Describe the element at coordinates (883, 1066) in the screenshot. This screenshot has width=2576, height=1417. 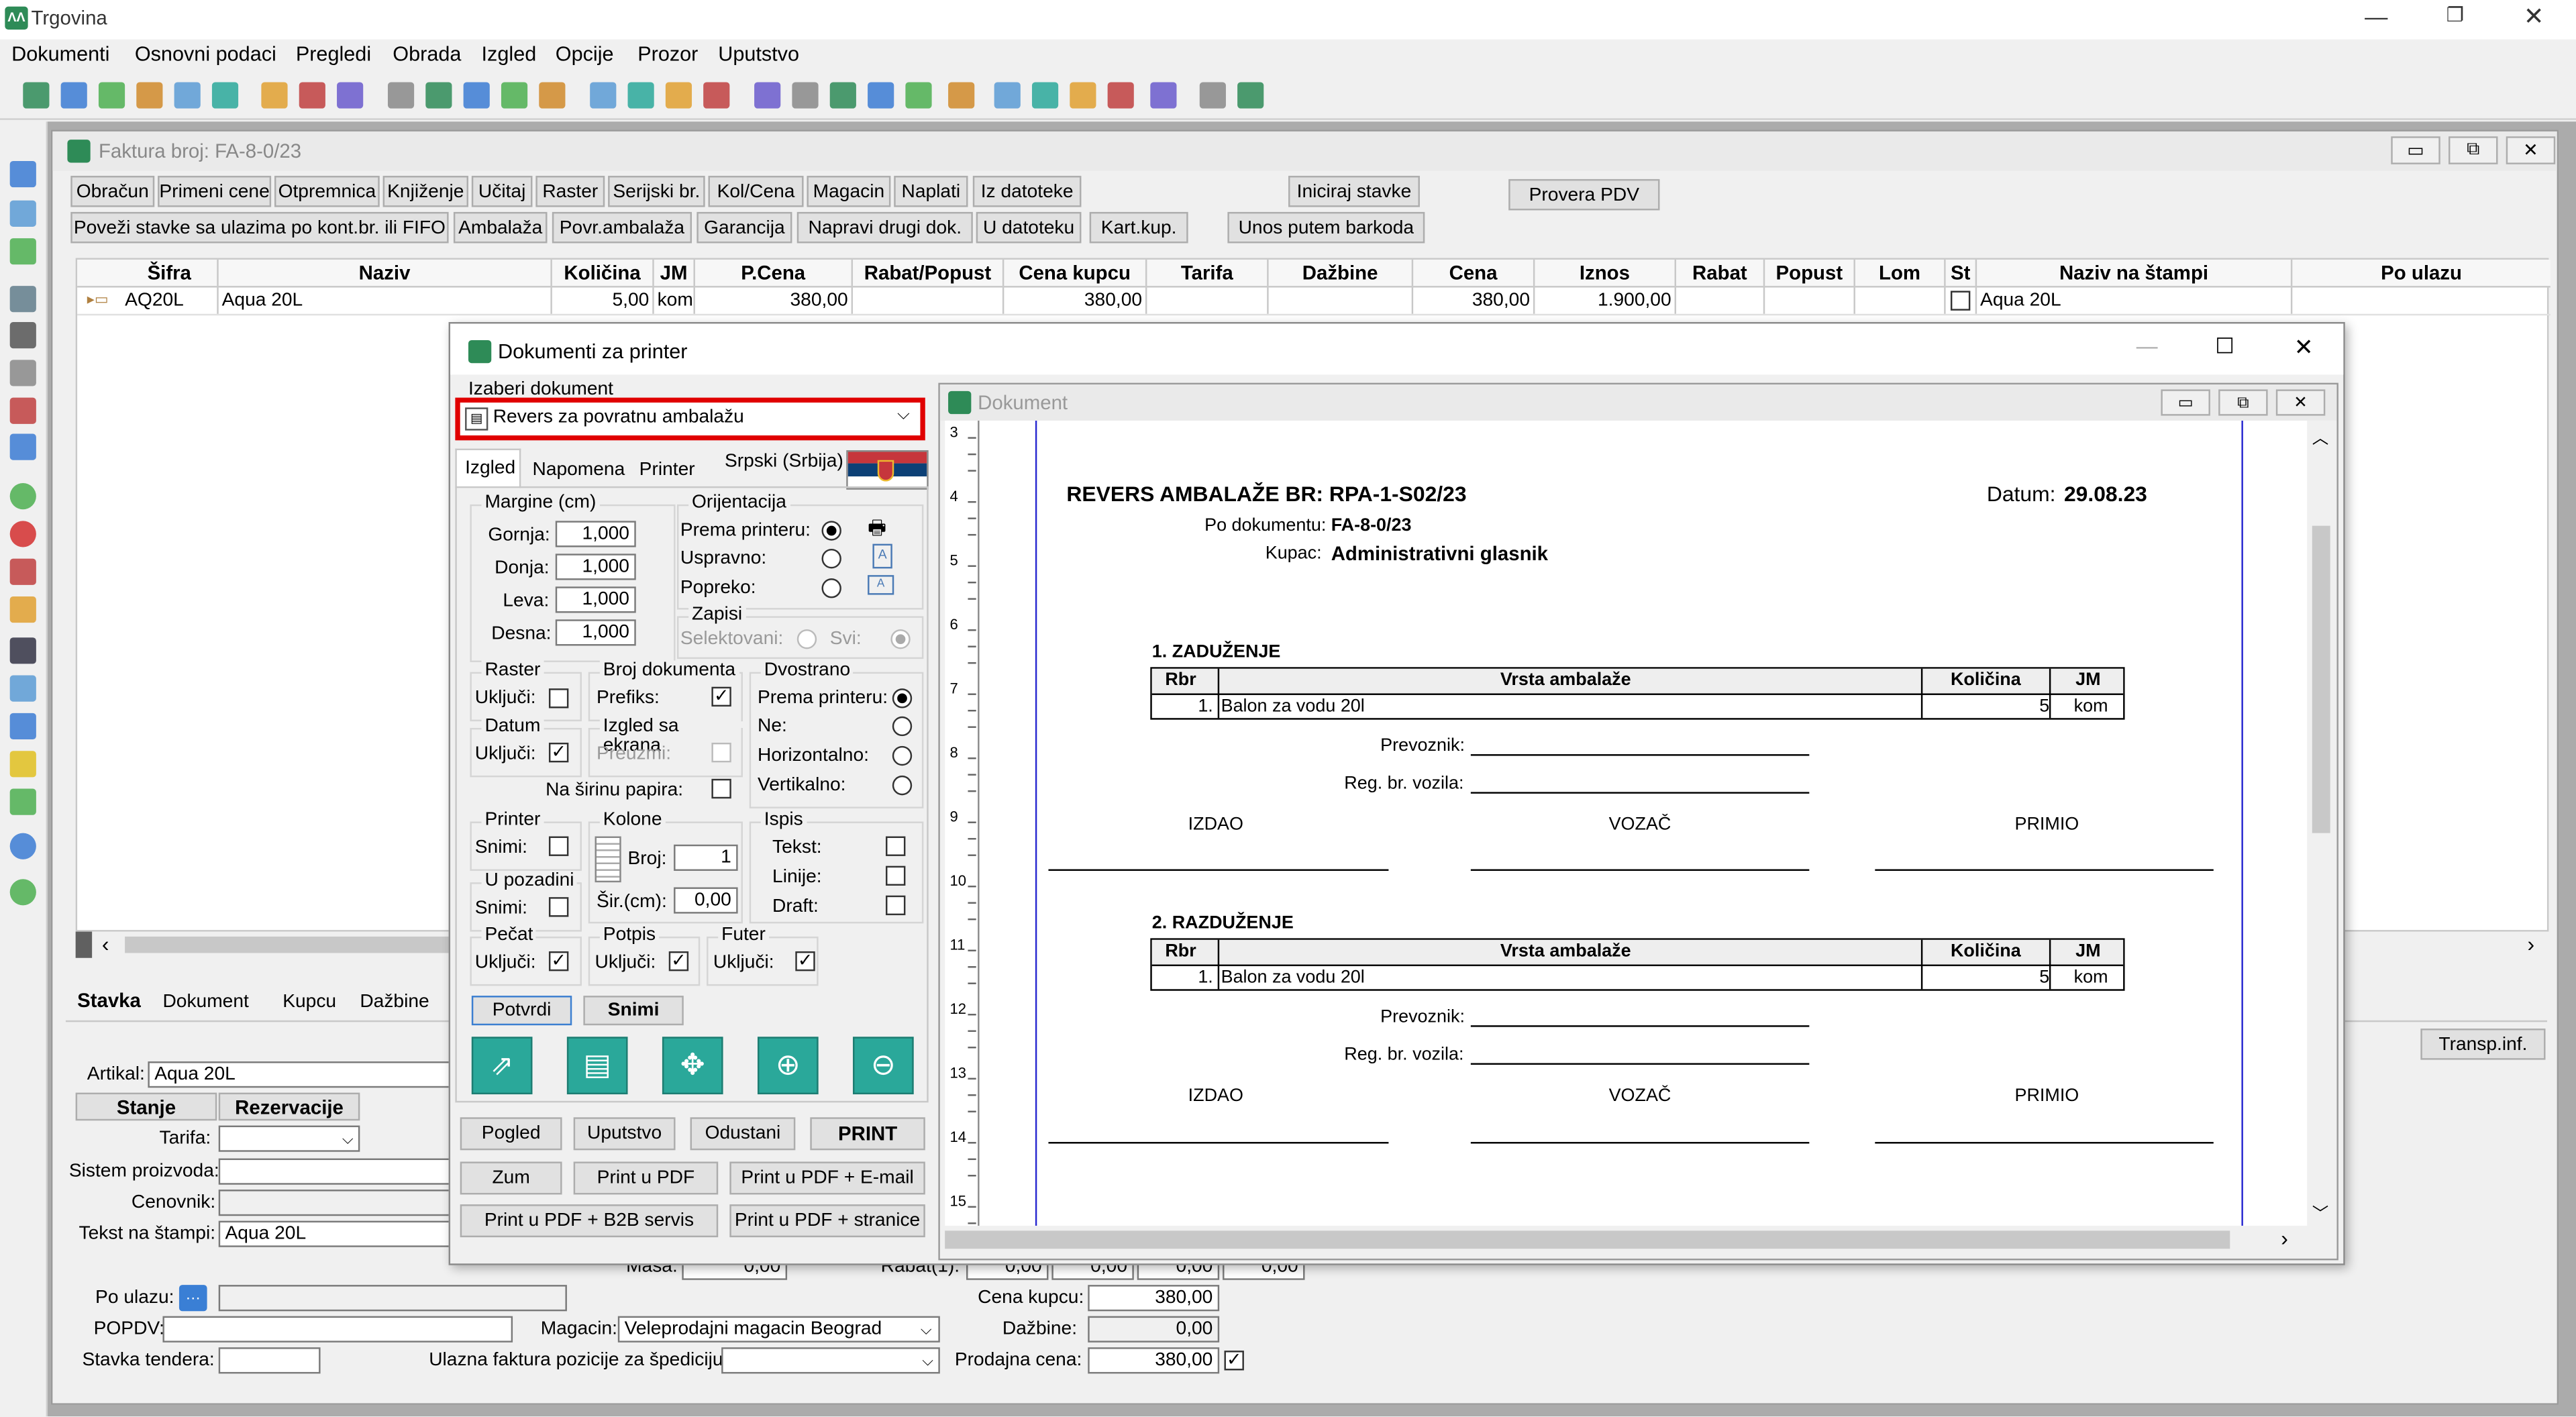
I see `zoom-out-icon: ⊖` at that location.